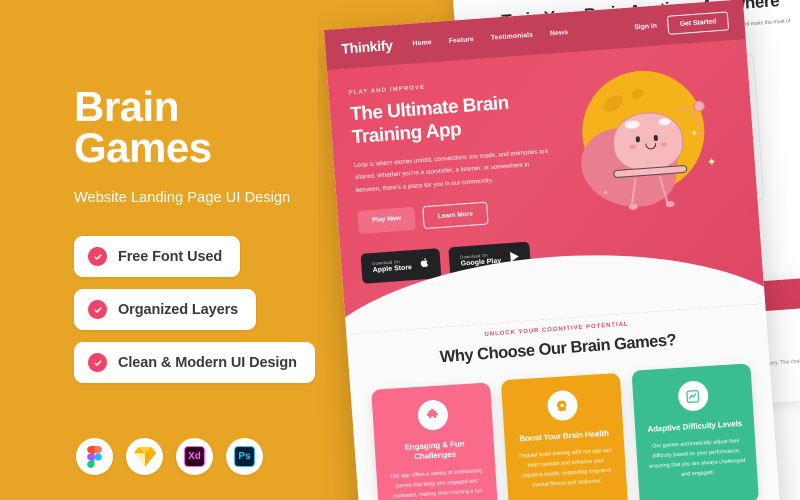  Describe the element at coordinates (512, 36) in the screenshot. I see `nav-link-testimonials: Testimonials` at that location.